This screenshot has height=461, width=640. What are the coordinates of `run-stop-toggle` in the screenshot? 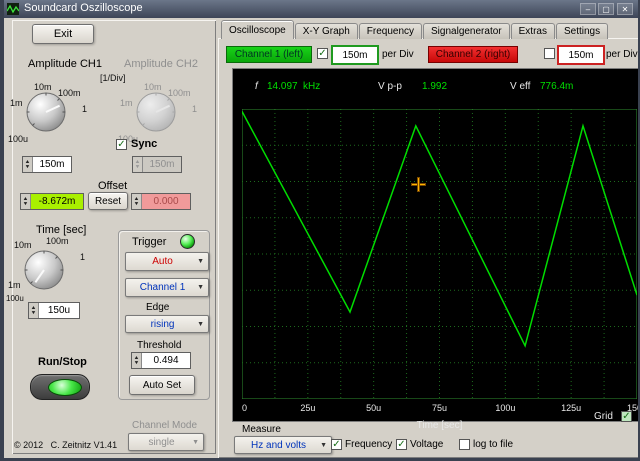 It's located at (60, 387).